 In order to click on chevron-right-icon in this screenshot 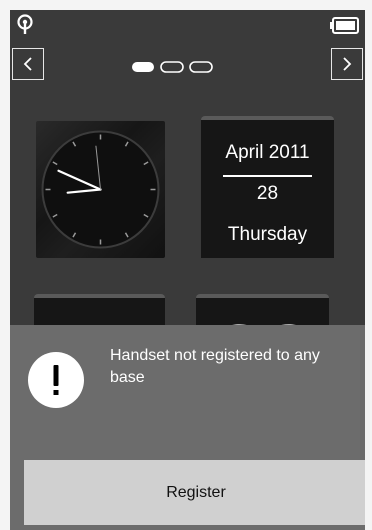, I will do `click(347, 64)`.